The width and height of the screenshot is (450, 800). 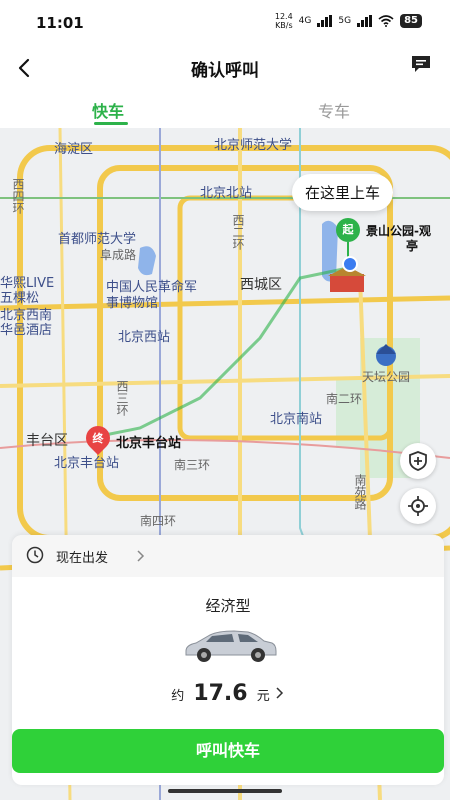 What do you see at coordinates (238, 232) in the screenshot?
I see `map-label-xierhuan: 西二环` at bounding box center [238, 232].